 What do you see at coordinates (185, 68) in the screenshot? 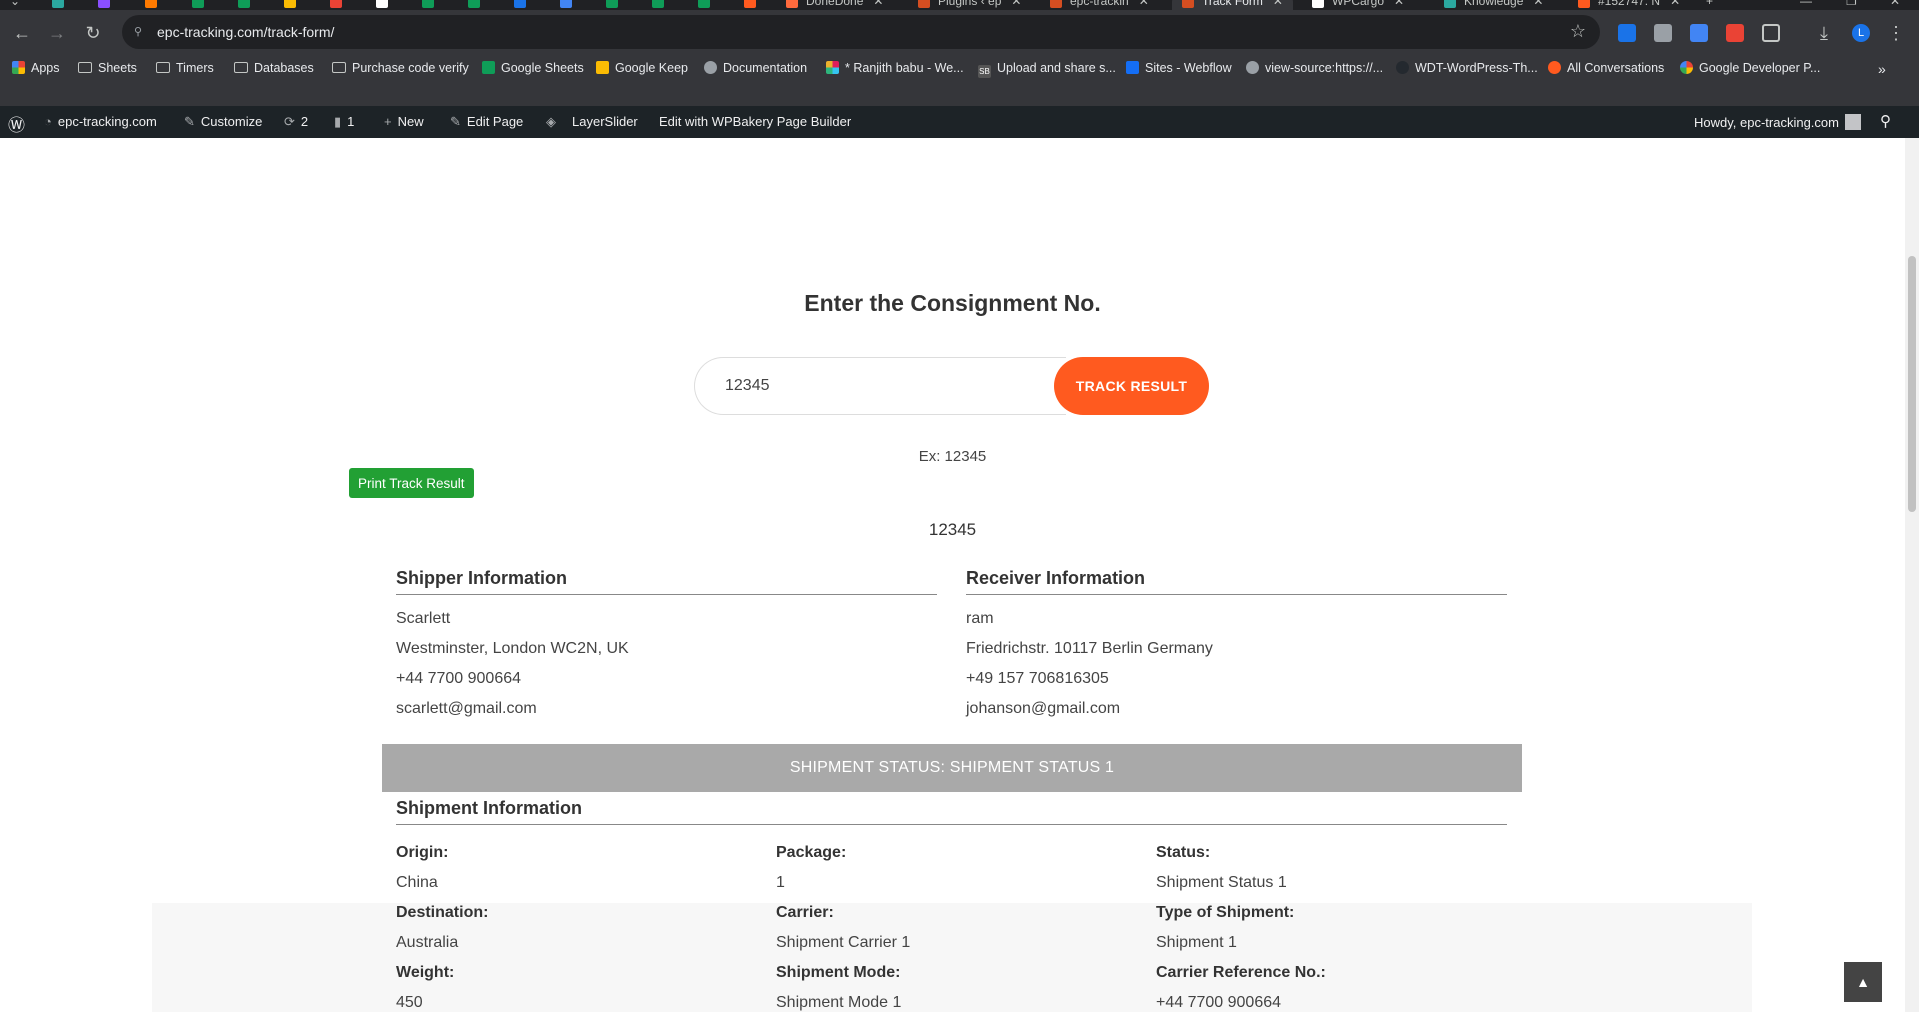
I see `bookmark-folder-timers: Timers` at bounding box center [185, 68].